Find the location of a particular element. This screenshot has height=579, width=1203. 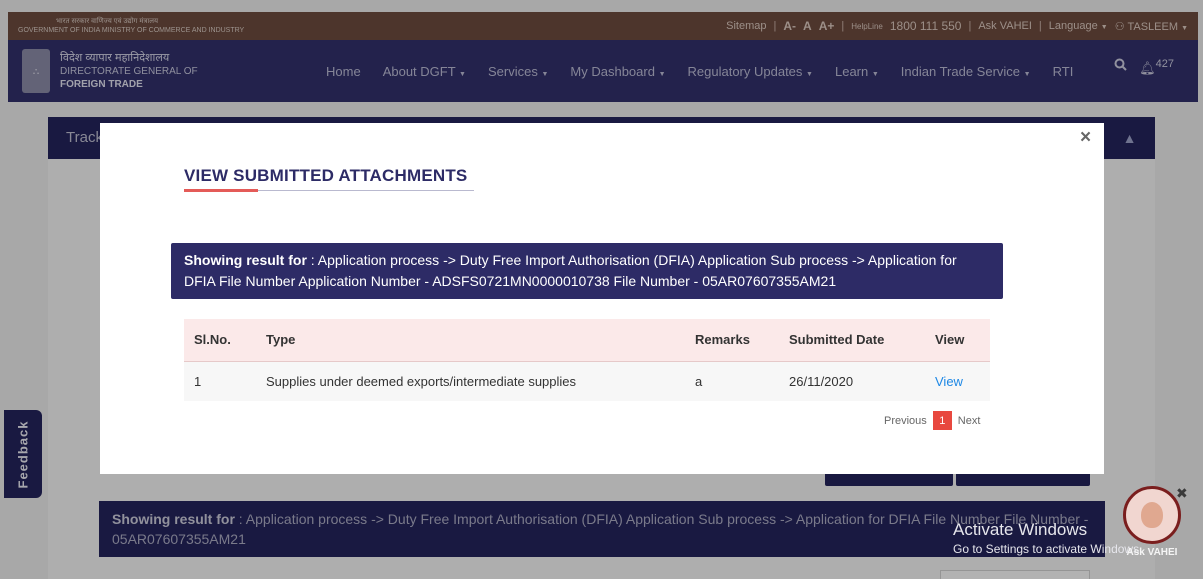

title-underline is located at coordinates (221, 190).